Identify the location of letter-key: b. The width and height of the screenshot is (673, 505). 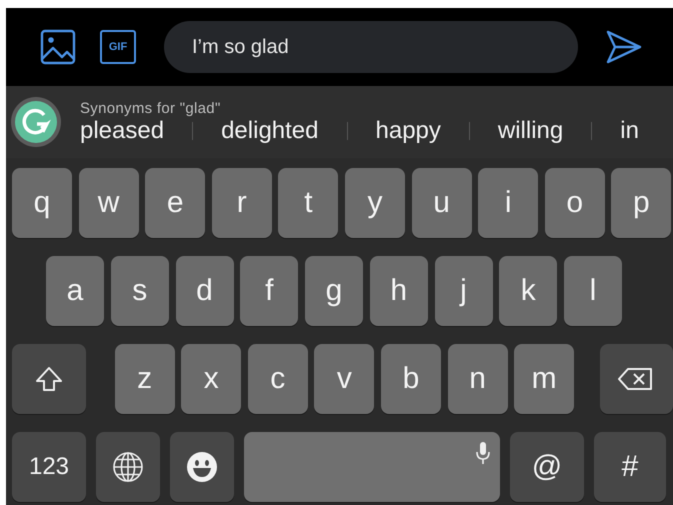
(410, 379).